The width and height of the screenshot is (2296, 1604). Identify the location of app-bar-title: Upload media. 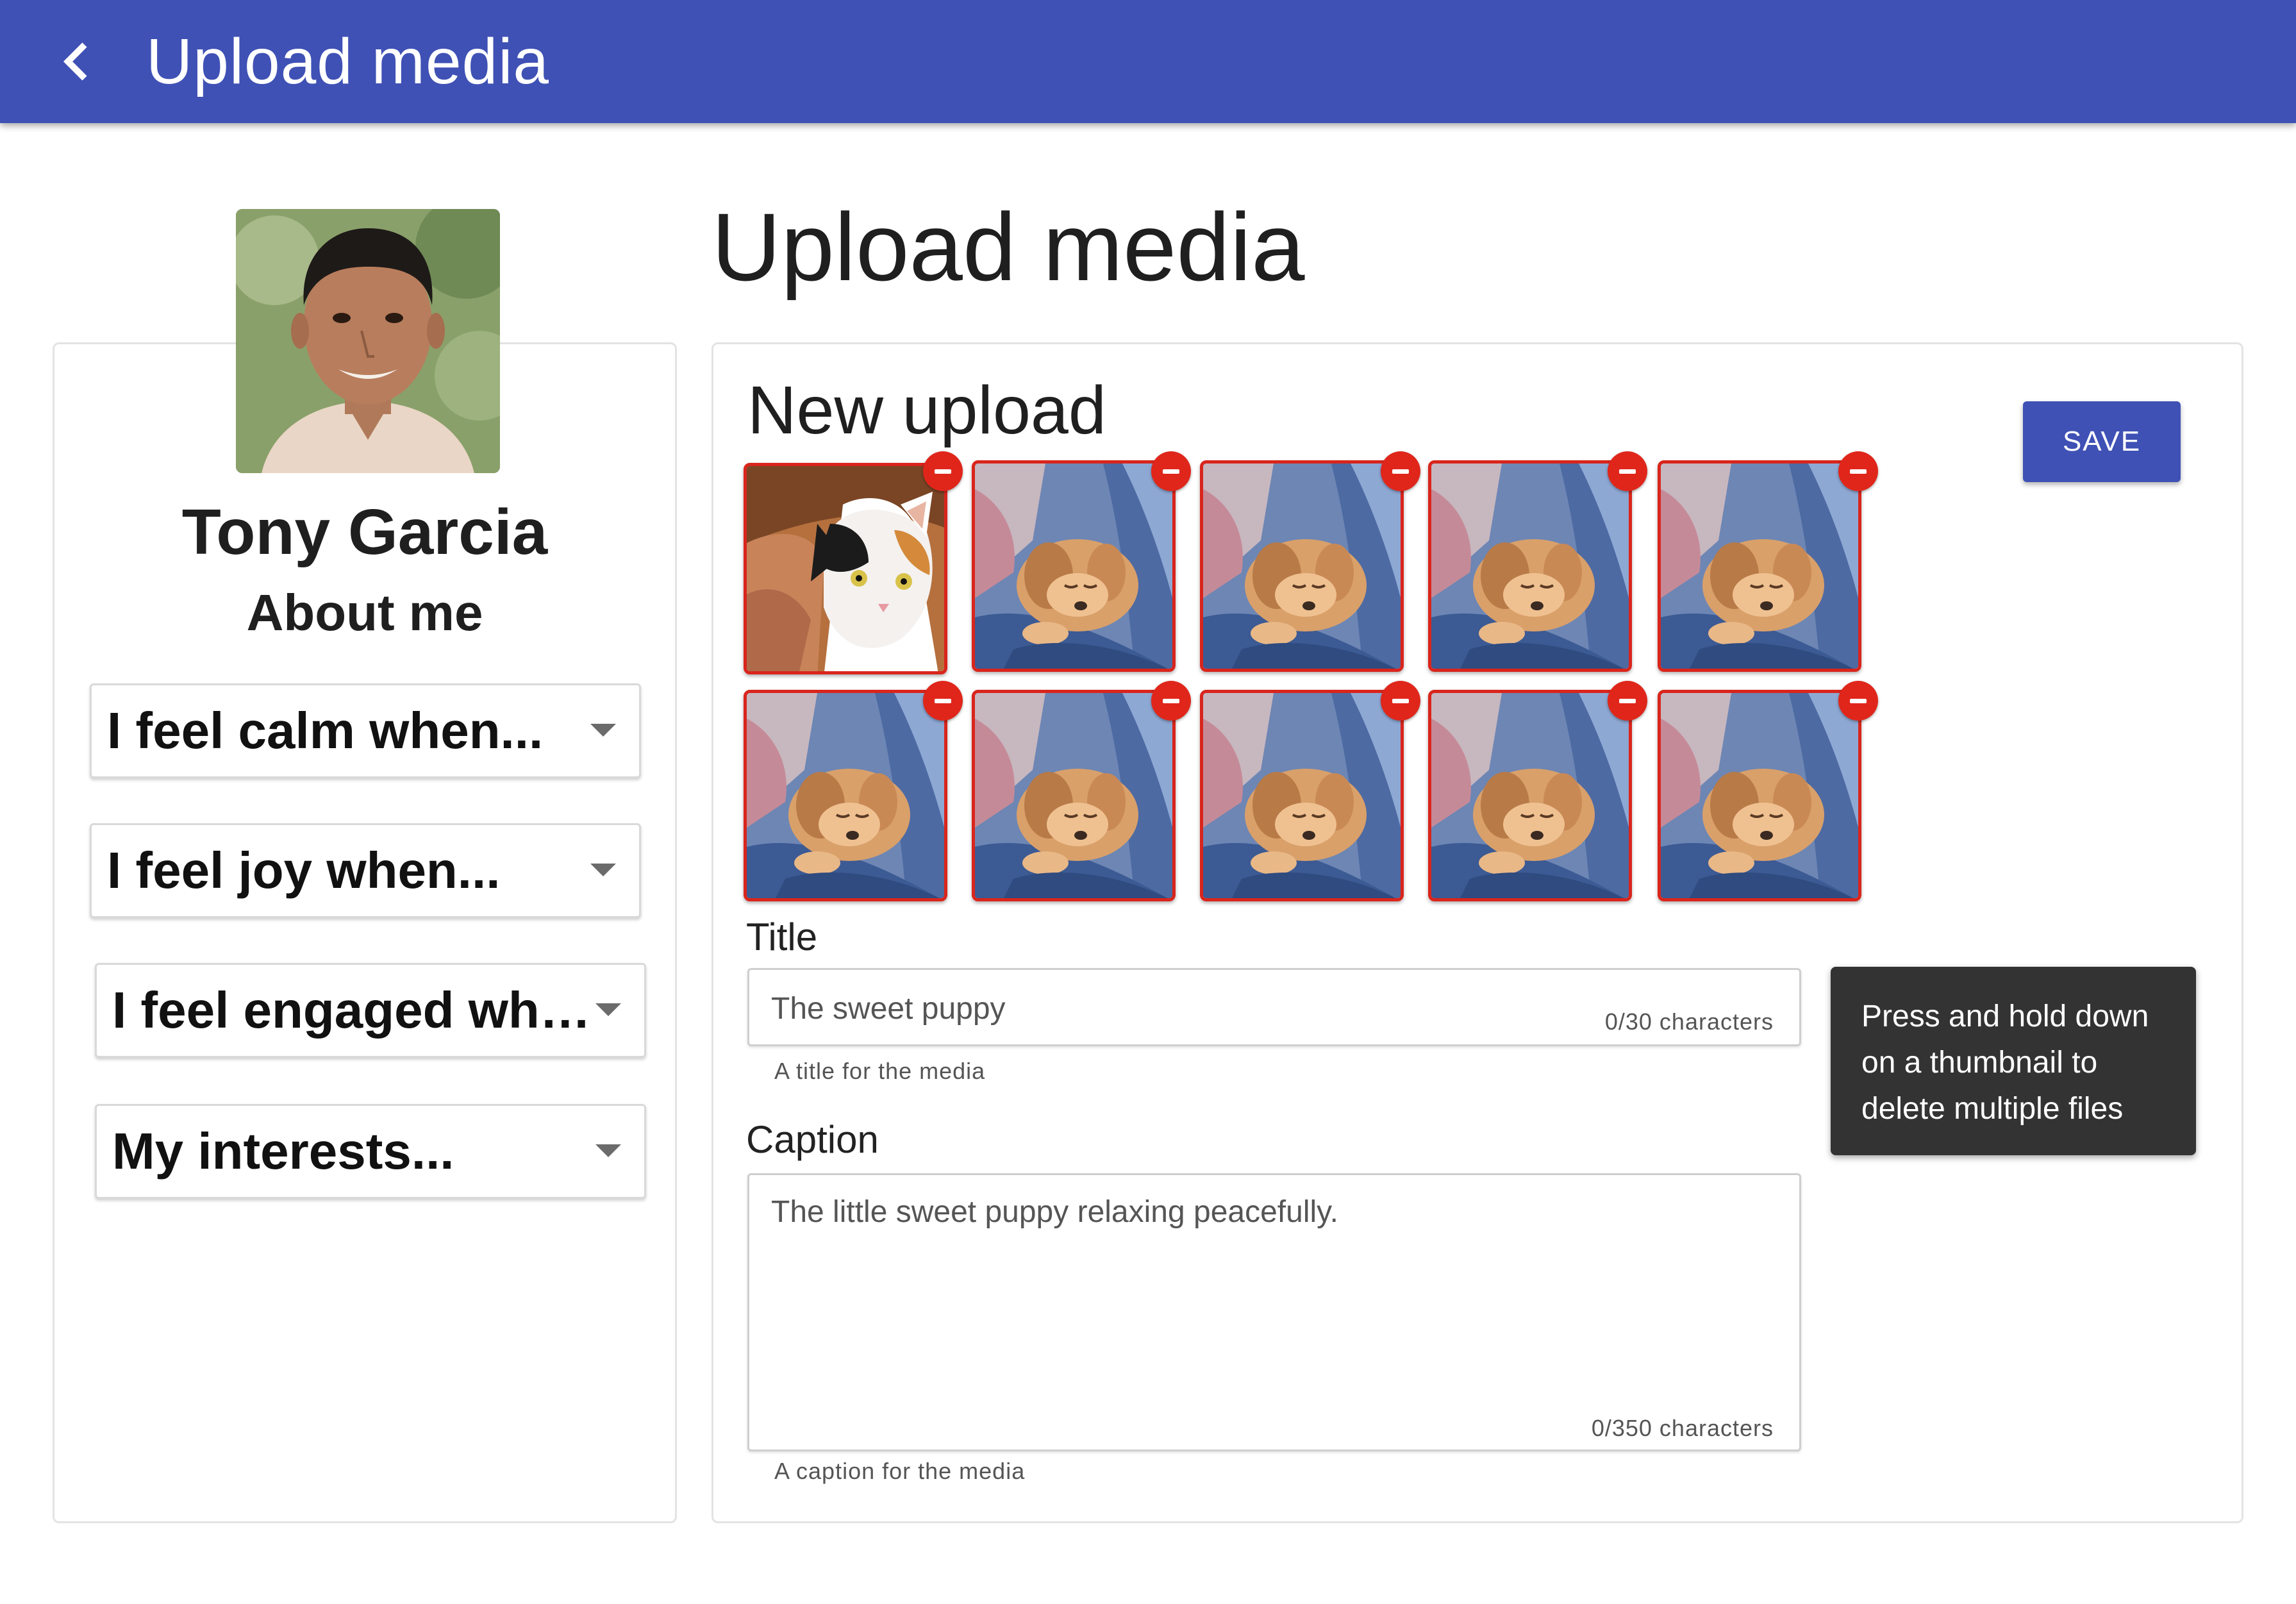
(348, 61).